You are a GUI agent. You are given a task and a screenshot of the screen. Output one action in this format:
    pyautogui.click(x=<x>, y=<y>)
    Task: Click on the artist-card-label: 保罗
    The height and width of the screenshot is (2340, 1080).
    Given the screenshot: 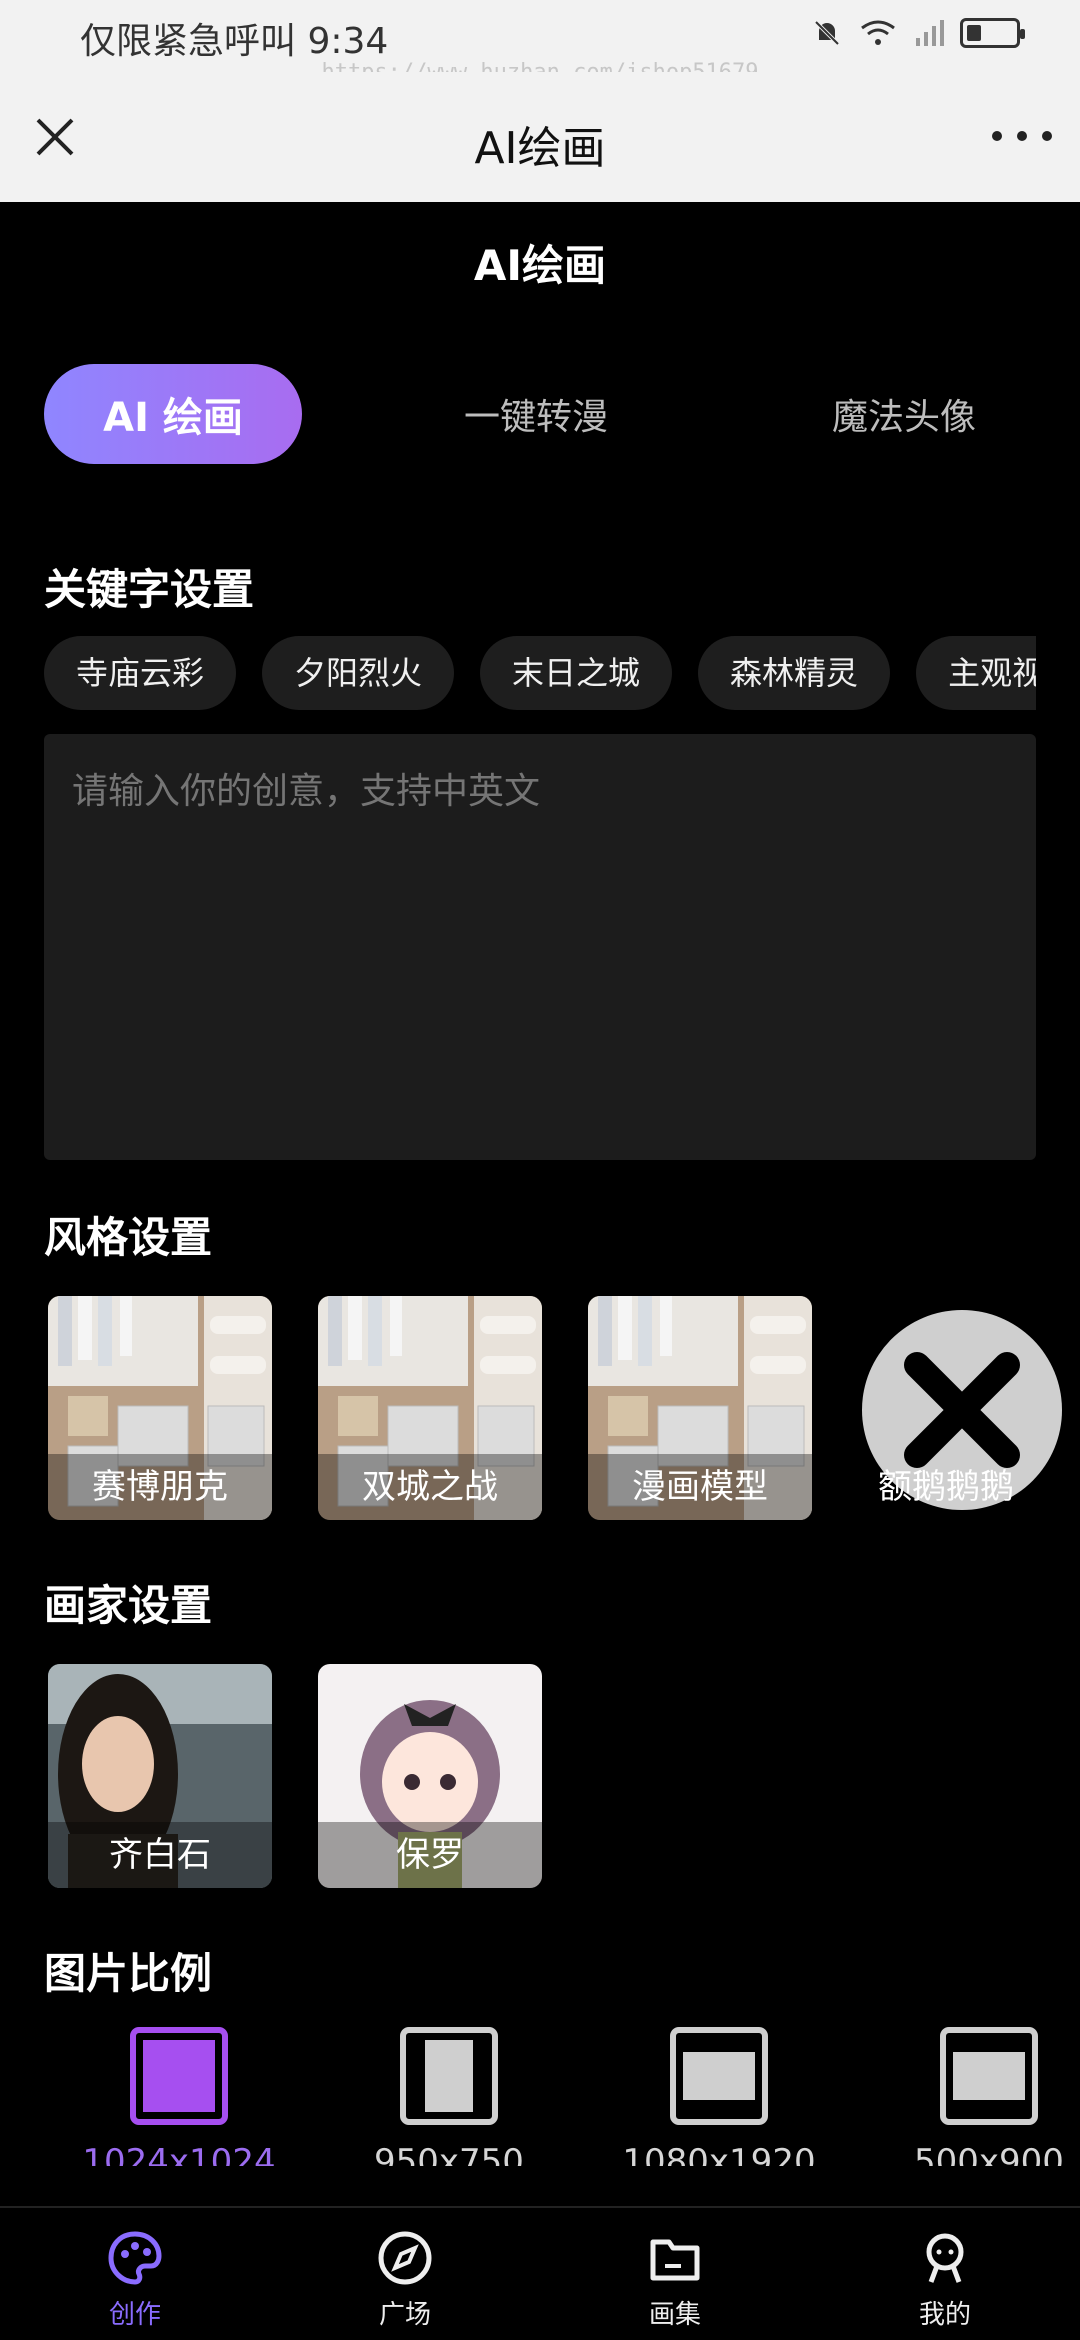 What is the action you would take?
    pyautogui.click(x=430, y=1855)
    